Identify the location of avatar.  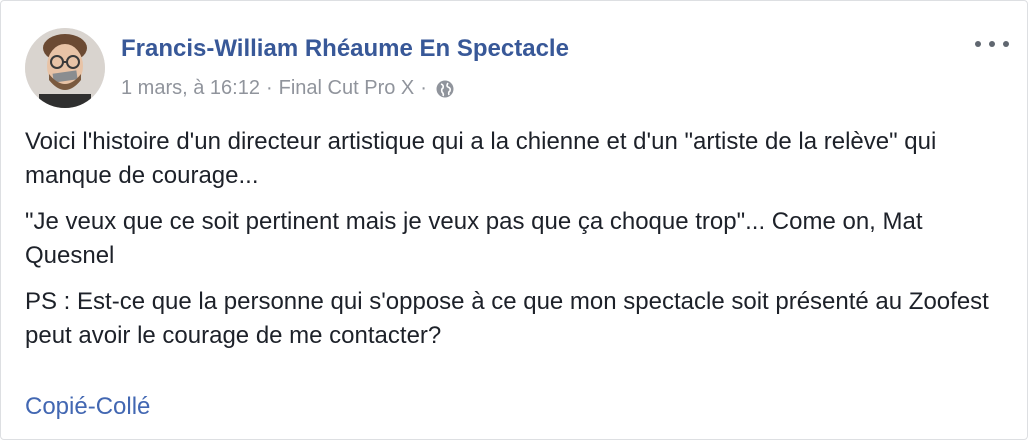
(65, 68).